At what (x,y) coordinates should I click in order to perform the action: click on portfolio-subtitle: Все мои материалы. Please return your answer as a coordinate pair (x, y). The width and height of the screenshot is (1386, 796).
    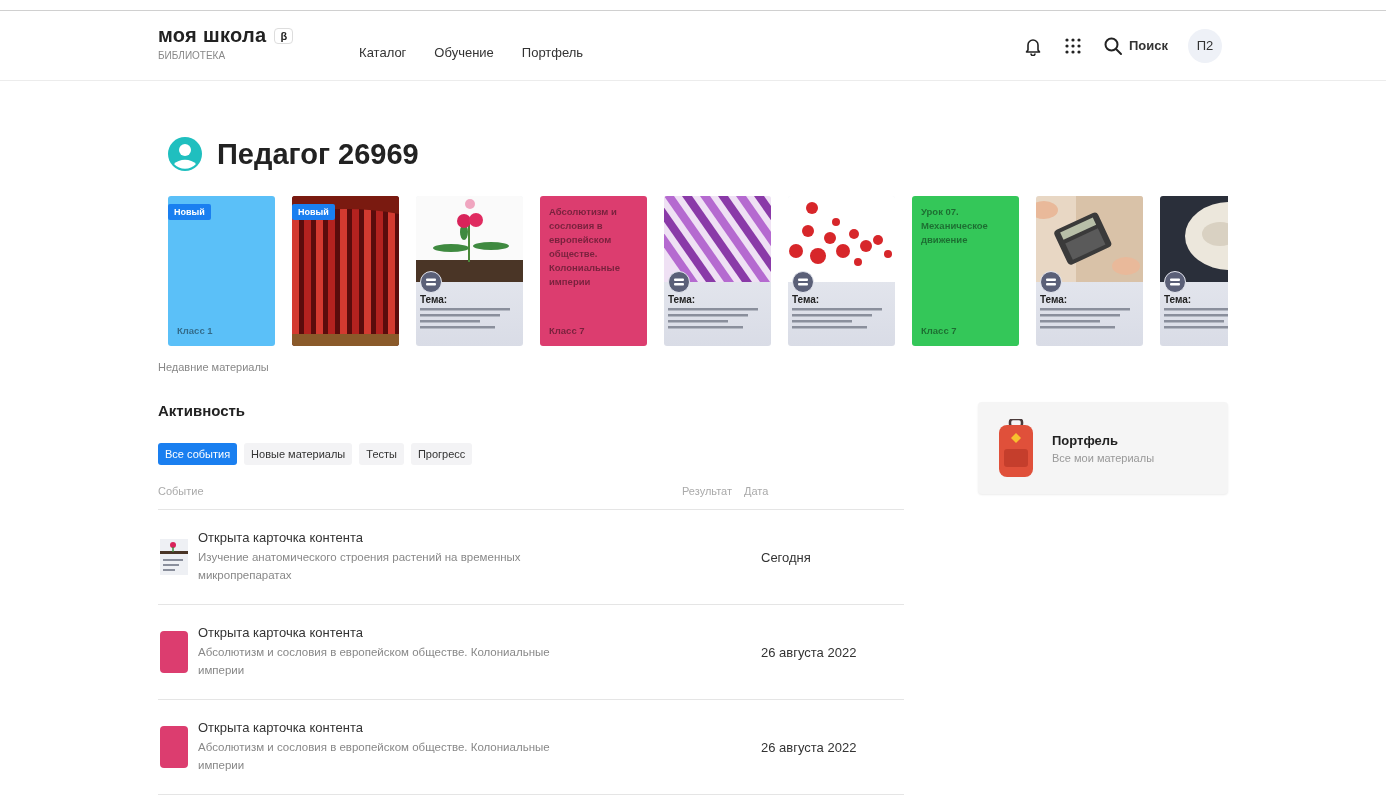
    Looking at the image, I should click on (1103, 457).